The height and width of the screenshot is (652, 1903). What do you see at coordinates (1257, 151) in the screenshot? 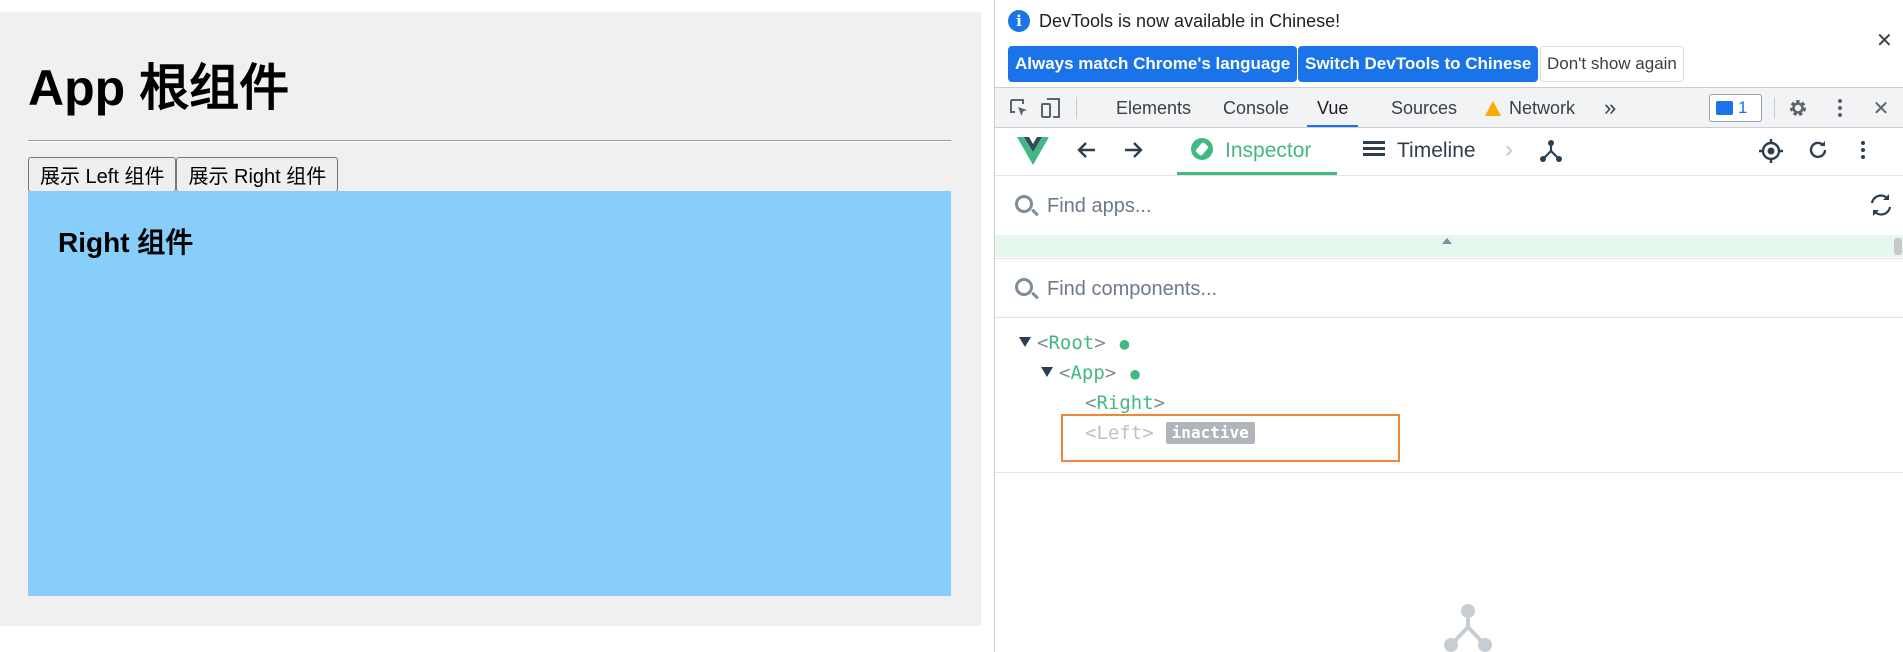
I see `tab-inspector: Inspector` at bounding box center [1257, 151].